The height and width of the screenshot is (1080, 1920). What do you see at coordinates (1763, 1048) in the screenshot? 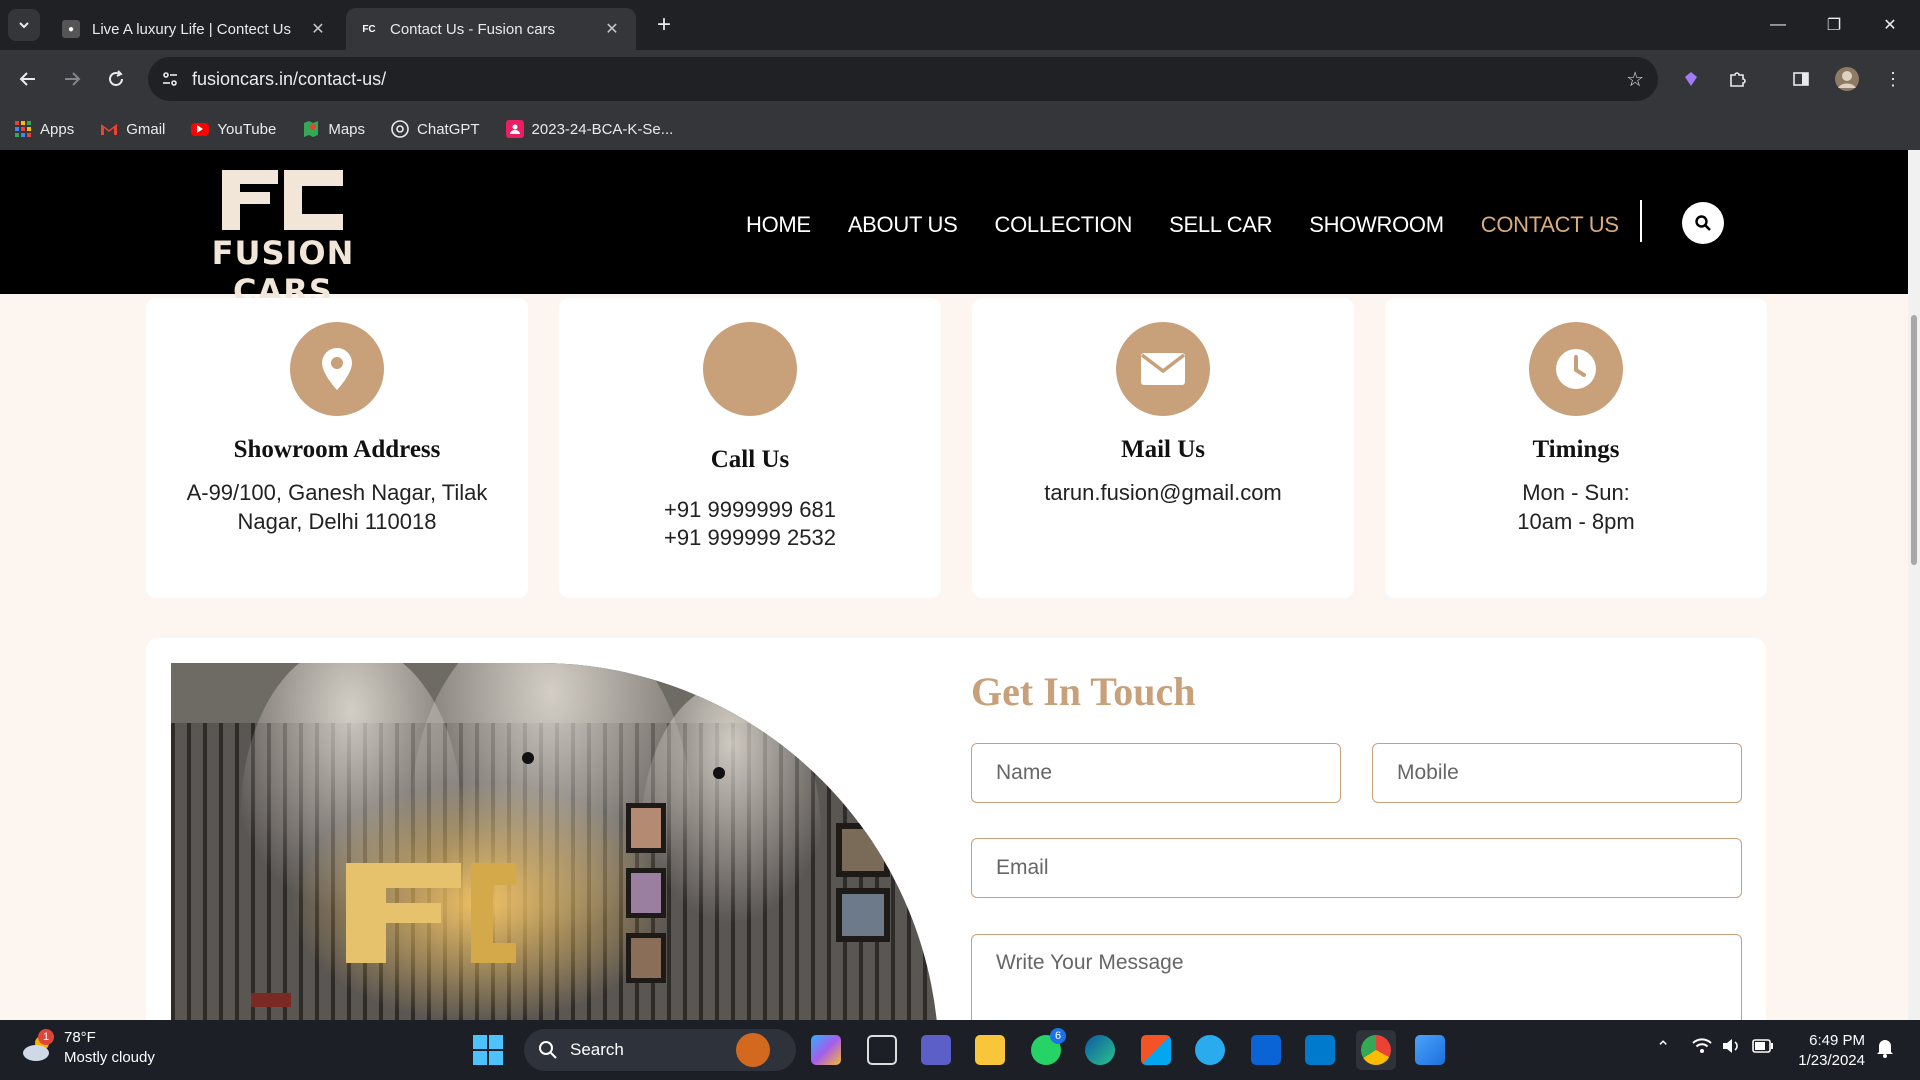
I see `battery-icon` at bounding box center [1763, 1048].